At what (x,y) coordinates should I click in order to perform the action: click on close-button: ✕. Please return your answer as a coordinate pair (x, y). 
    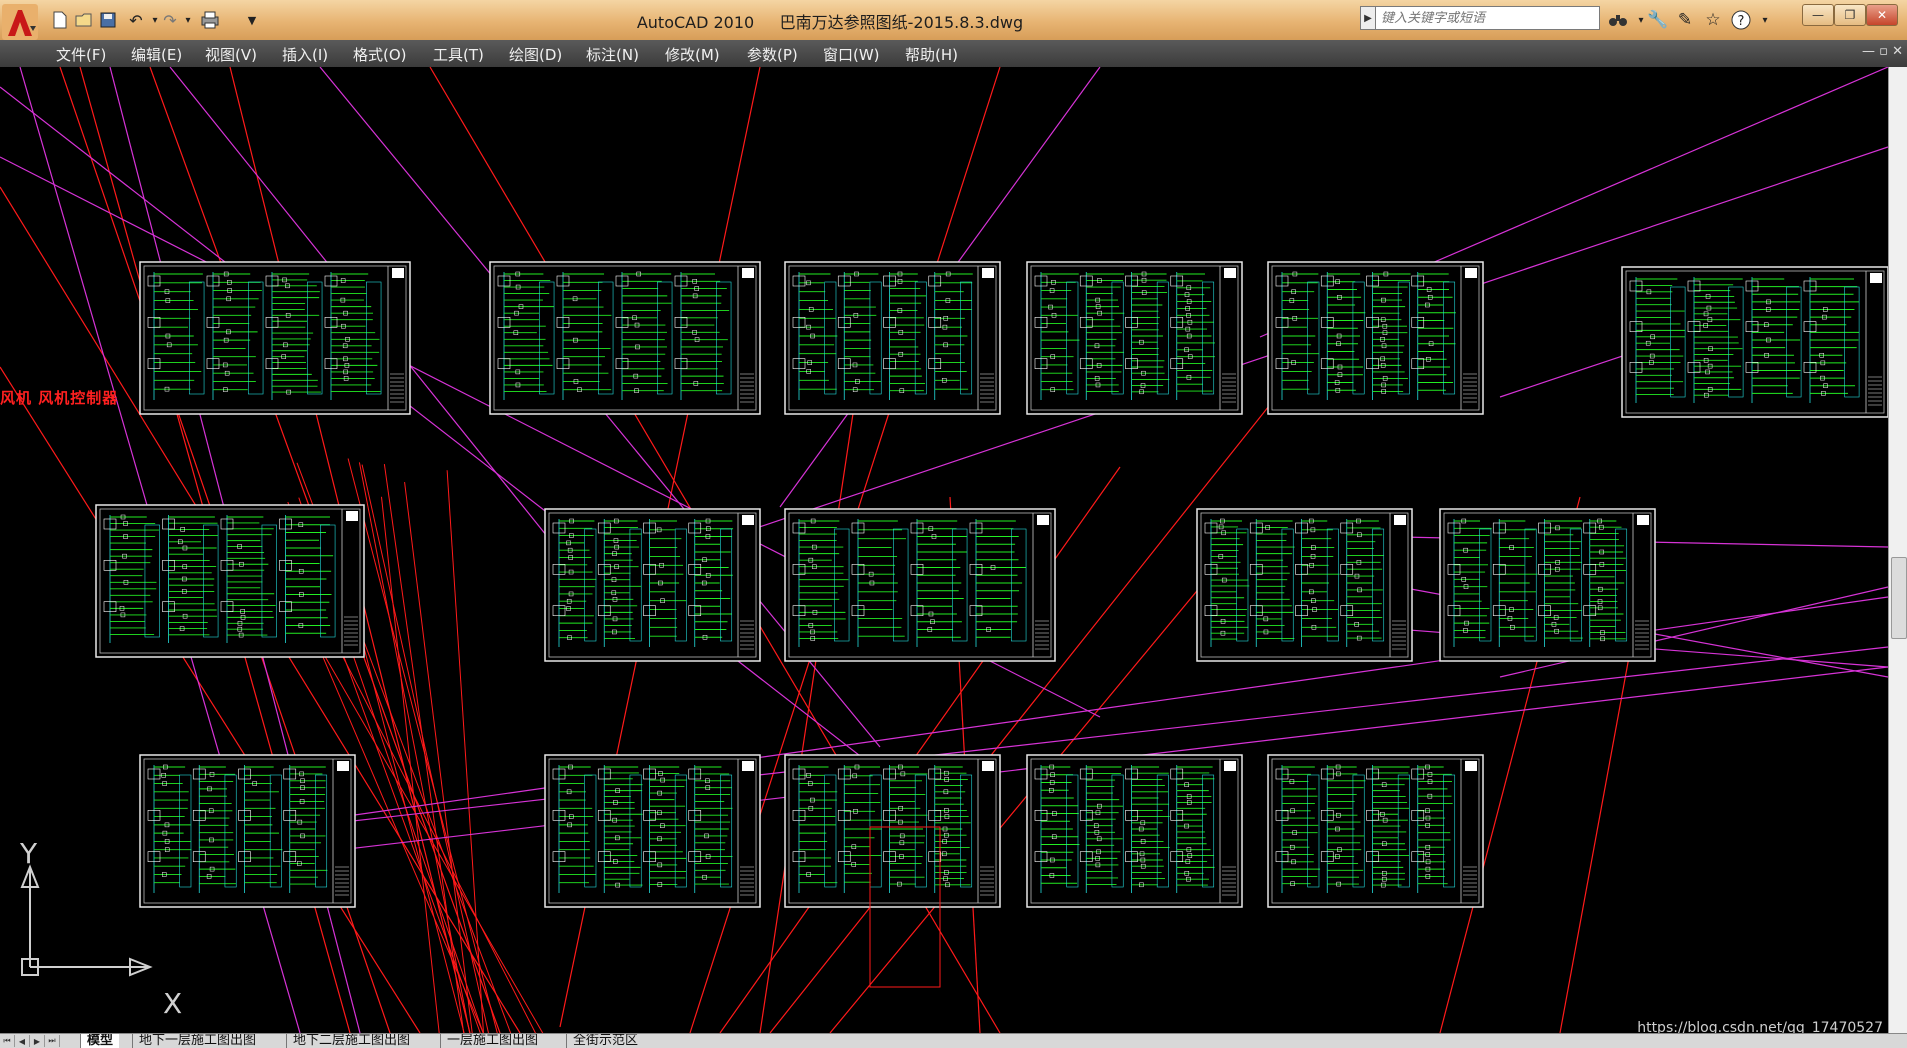
    Looking at the image, I should click on (1882, 15).